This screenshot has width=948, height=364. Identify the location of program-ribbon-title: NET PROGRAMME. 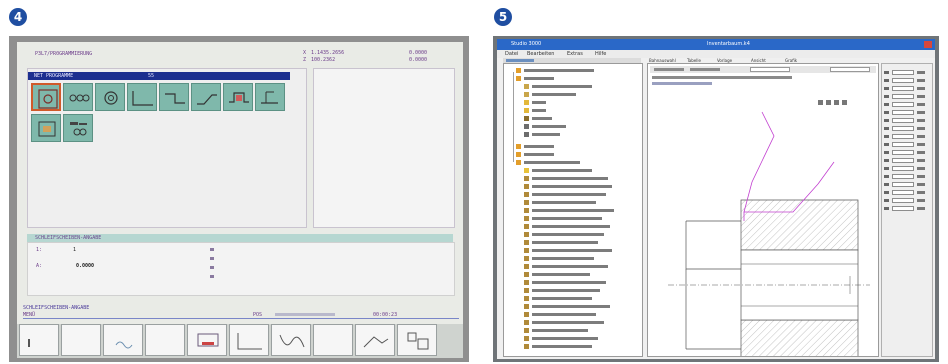
(54, 76).